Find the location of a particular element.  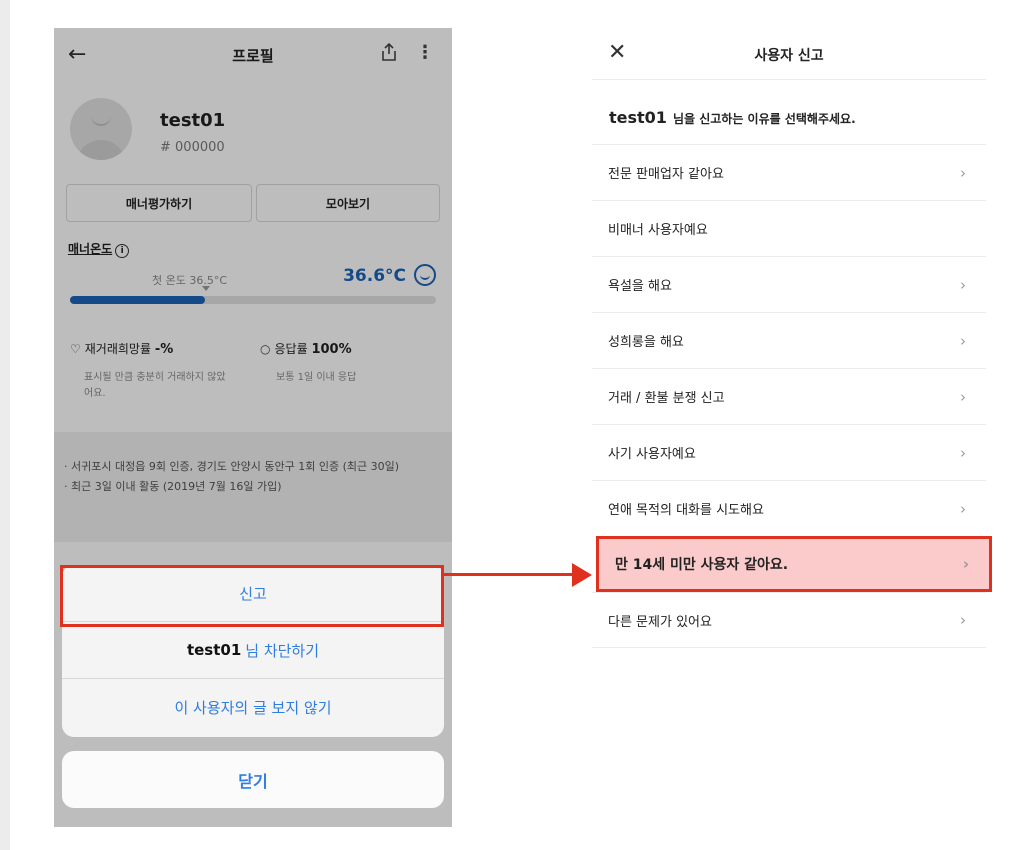

flow-arrow-line is located at coordinates (509, 574).